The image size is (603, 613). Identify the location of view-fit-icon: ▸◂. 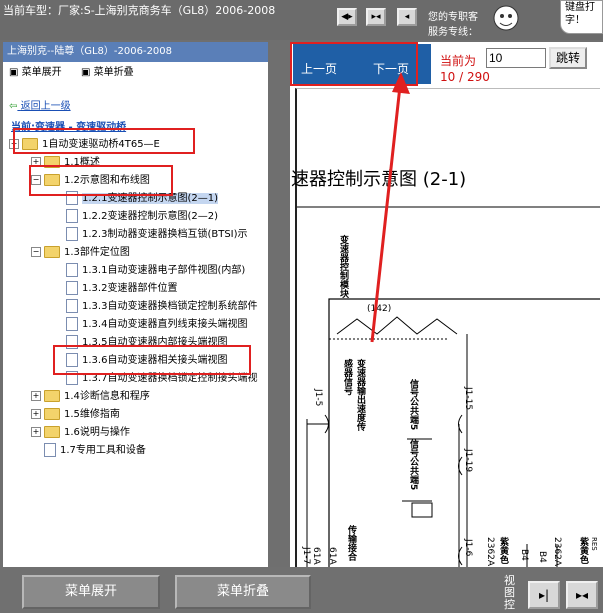
(582, 595).